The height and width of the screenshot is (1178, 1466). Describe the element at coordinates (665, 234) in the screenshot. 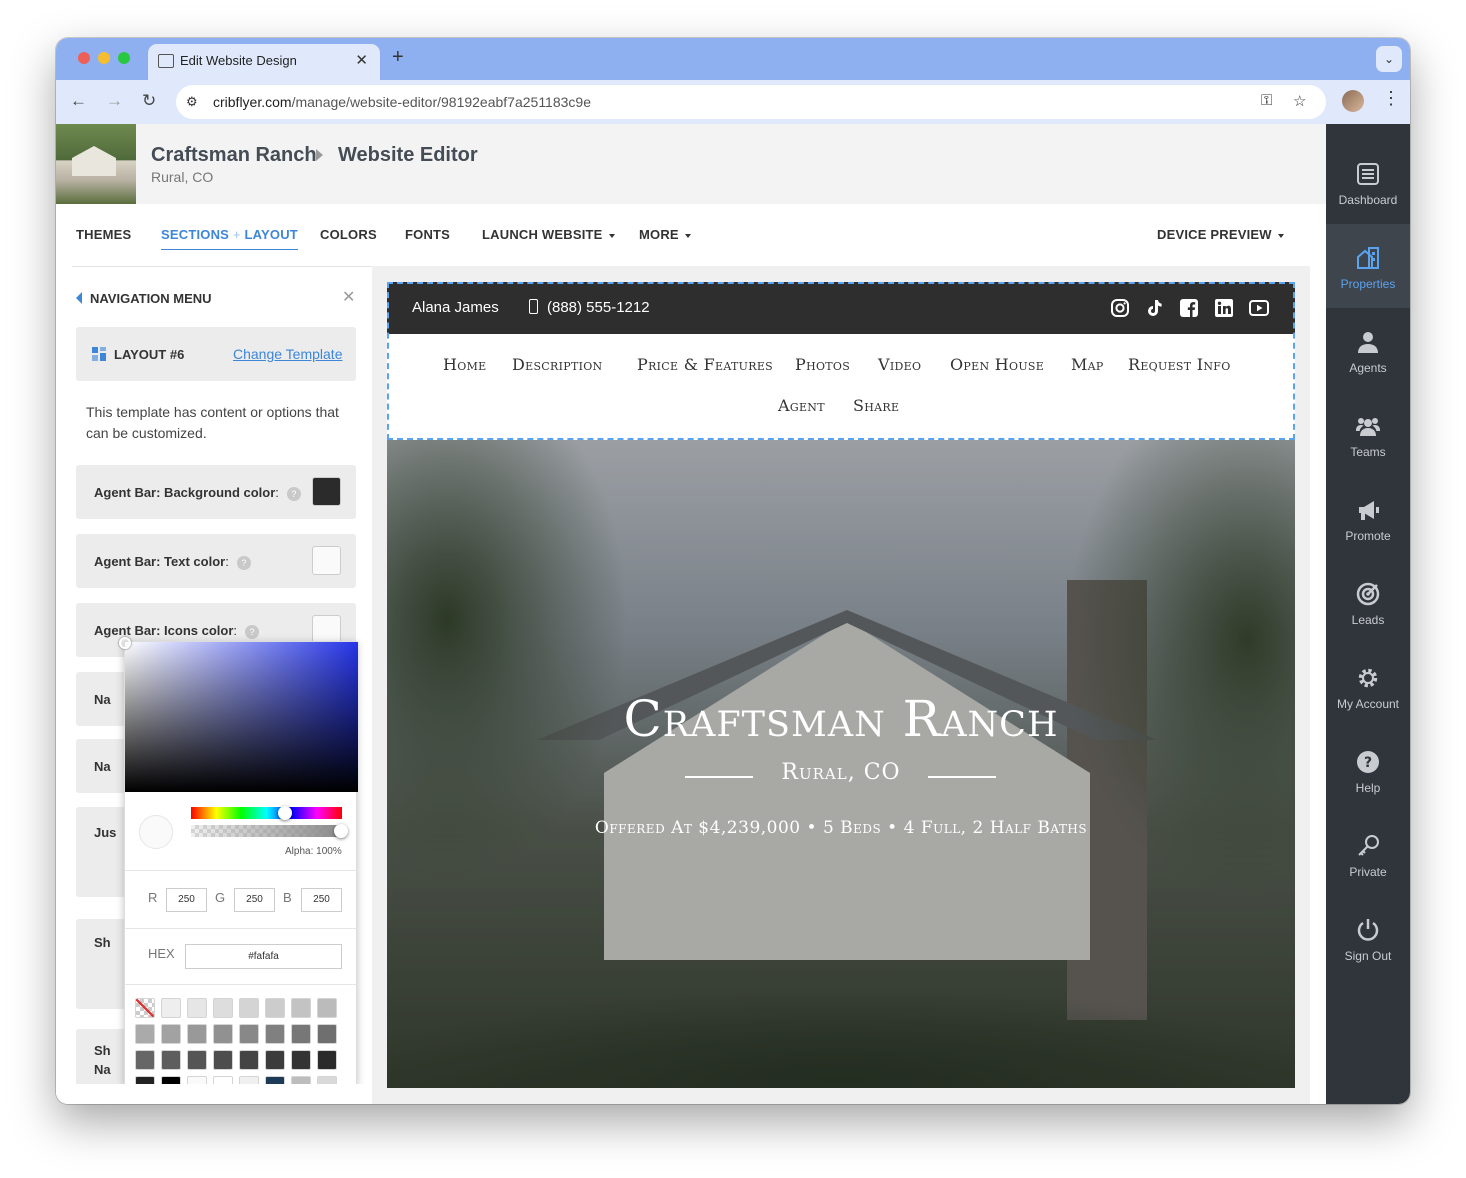

I see `more-dropdown: MORE` at that location.